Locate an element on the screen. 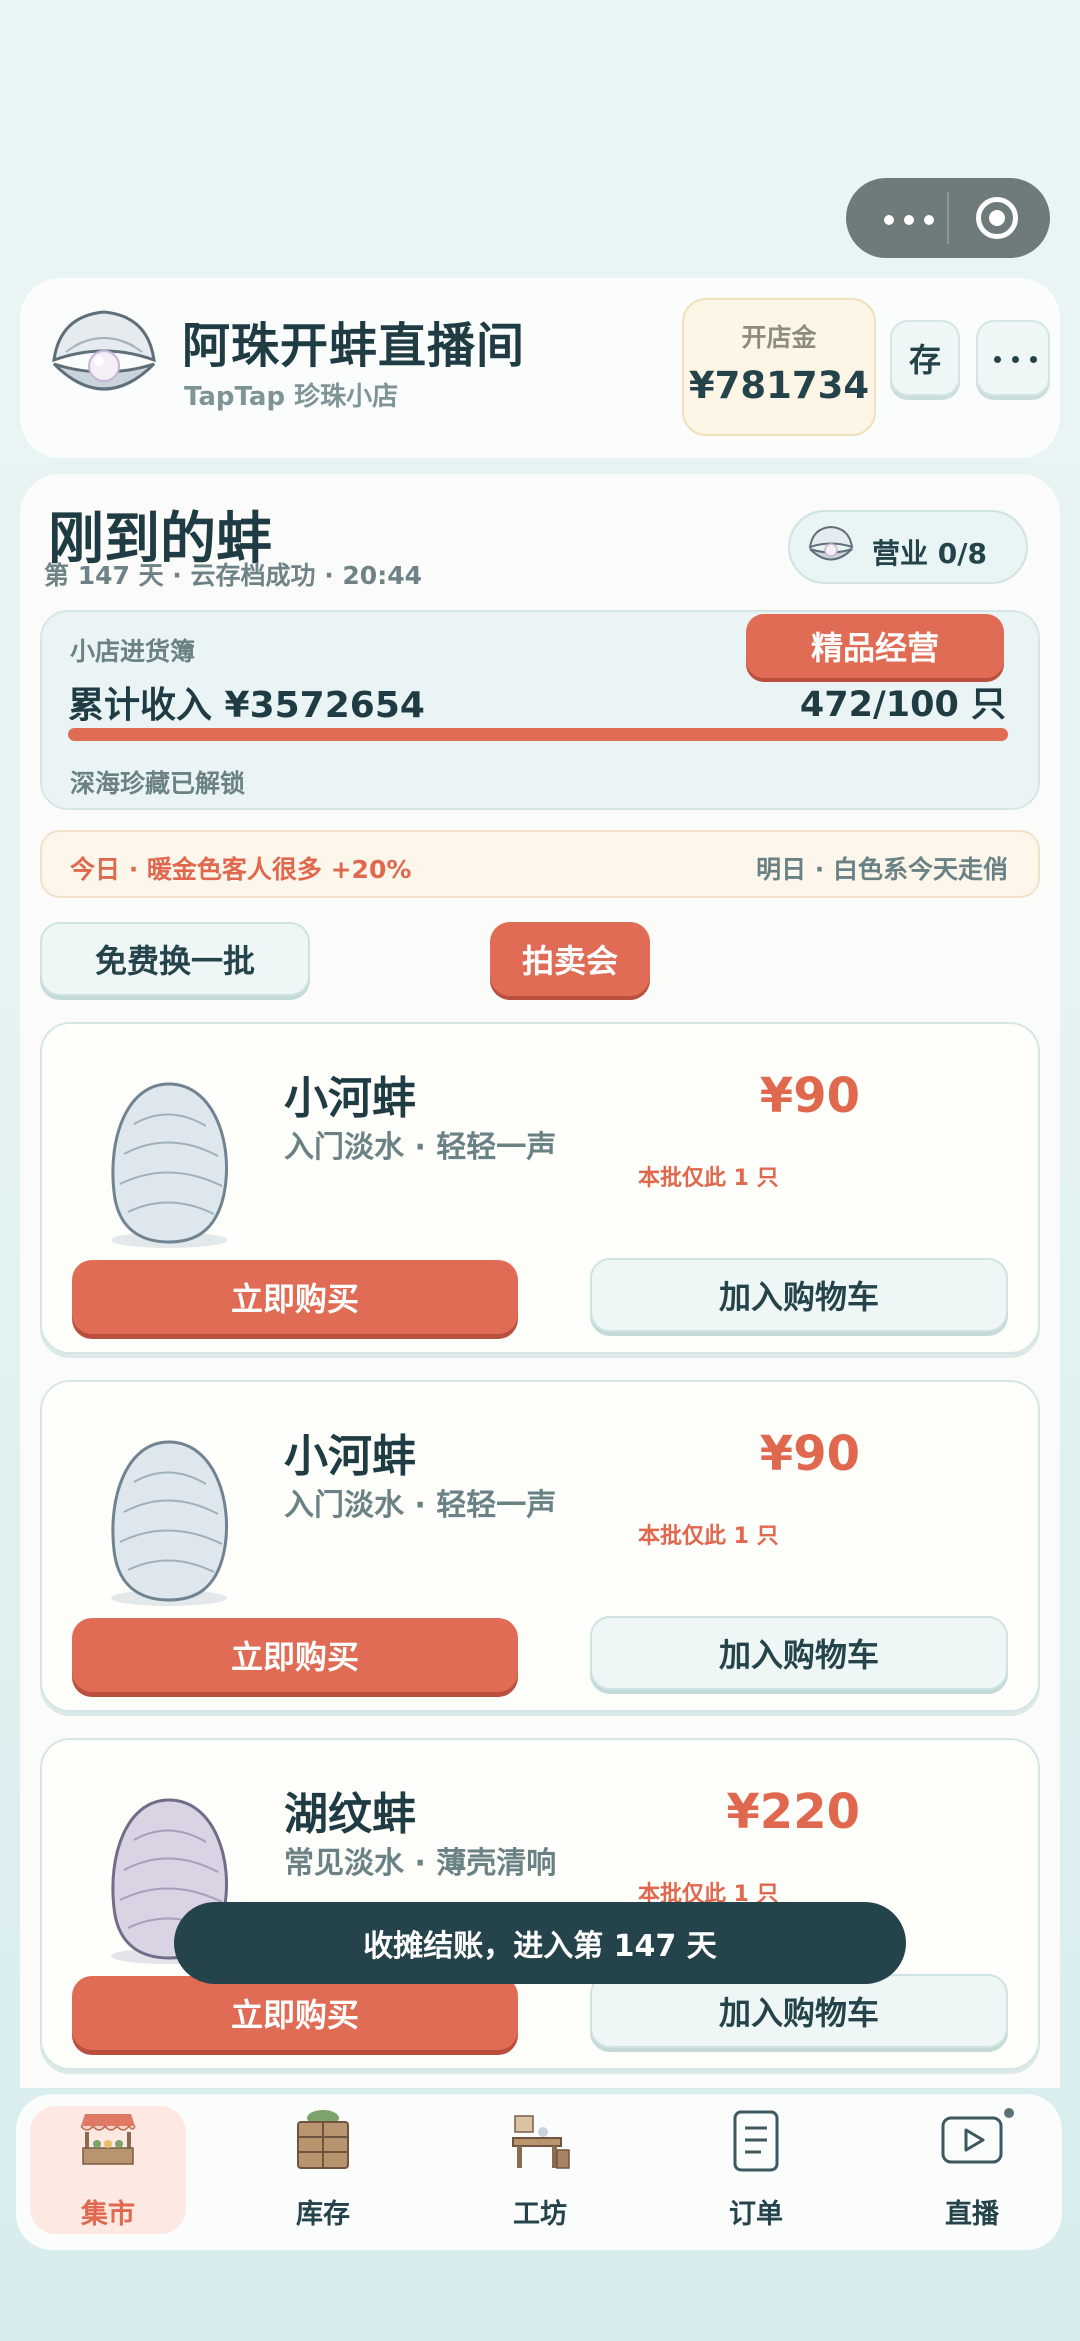 The height and width of the screenshot is (2341, 1080). nav-item-live: 直播 is located at coordinates (972, 2170).